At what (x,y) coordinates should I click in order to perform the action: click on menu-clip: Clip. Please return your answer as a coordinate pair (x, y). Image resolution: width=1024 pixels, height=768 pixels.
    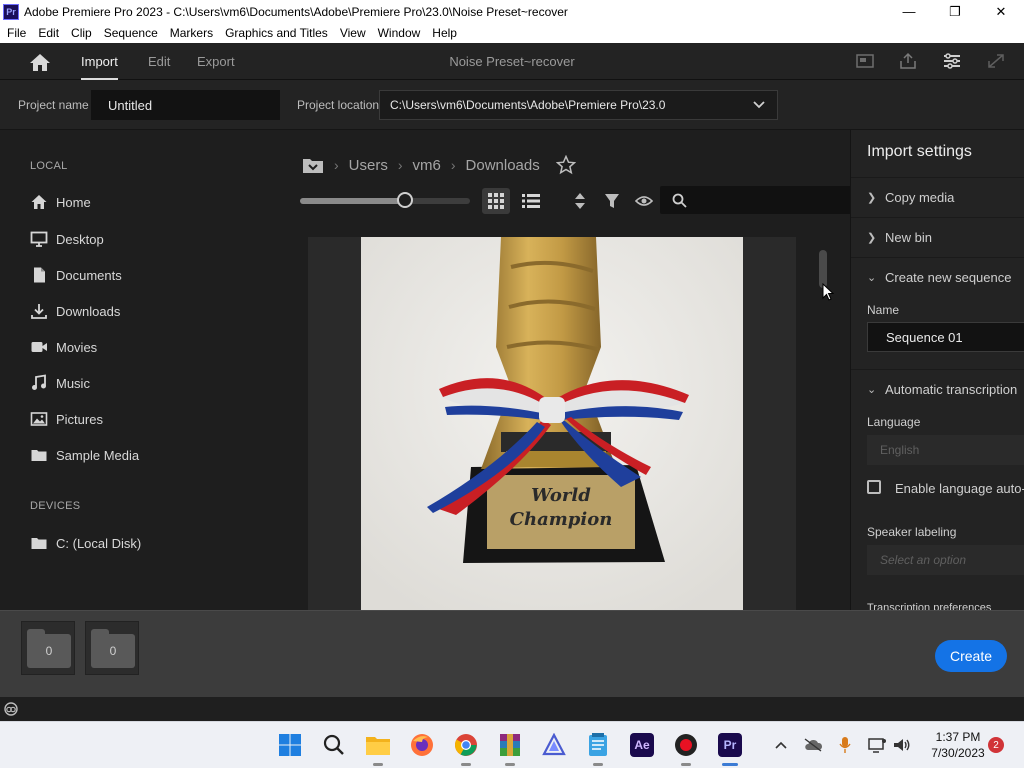
    Looking at the image, I should click on (81, 33).